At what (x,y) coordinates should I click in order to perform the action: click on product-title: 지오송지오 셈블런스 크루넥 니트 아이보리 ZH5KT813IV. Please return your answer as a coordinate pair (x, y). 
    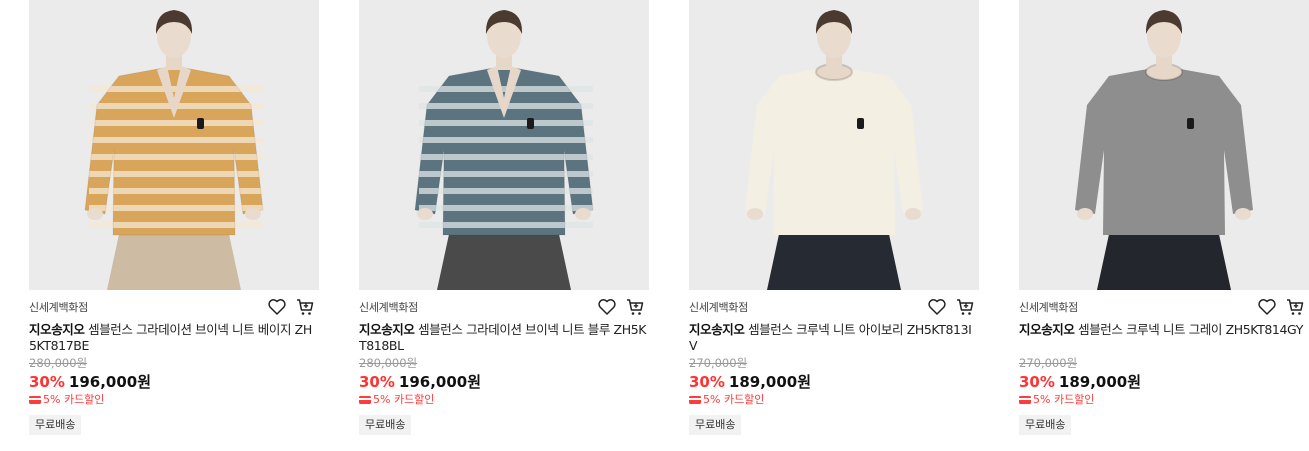
    Looking at the image, I should click on (834, 338).